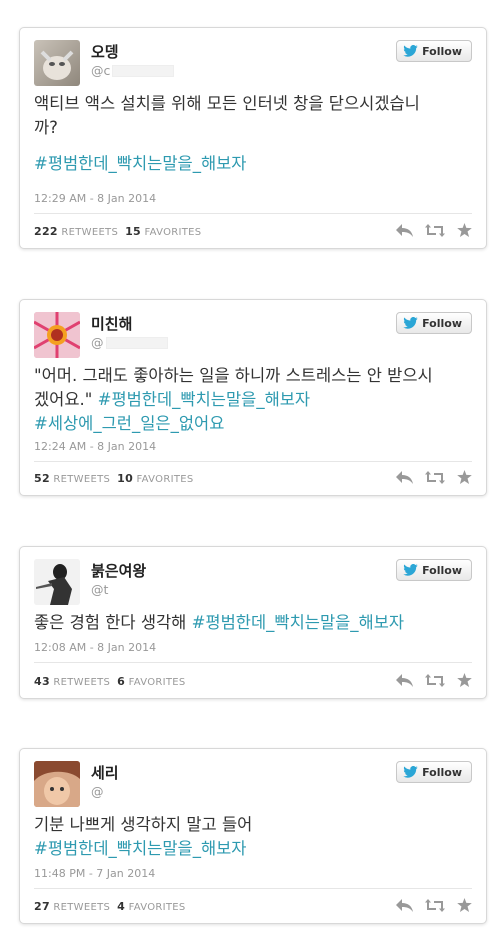 Image resolution: width=500 pixels, height=942 pixels. What do you see at coordinates (63, 399) in the screenshot?
I see `text-fragment: 겠어요."` at bounding box center [63, 399].